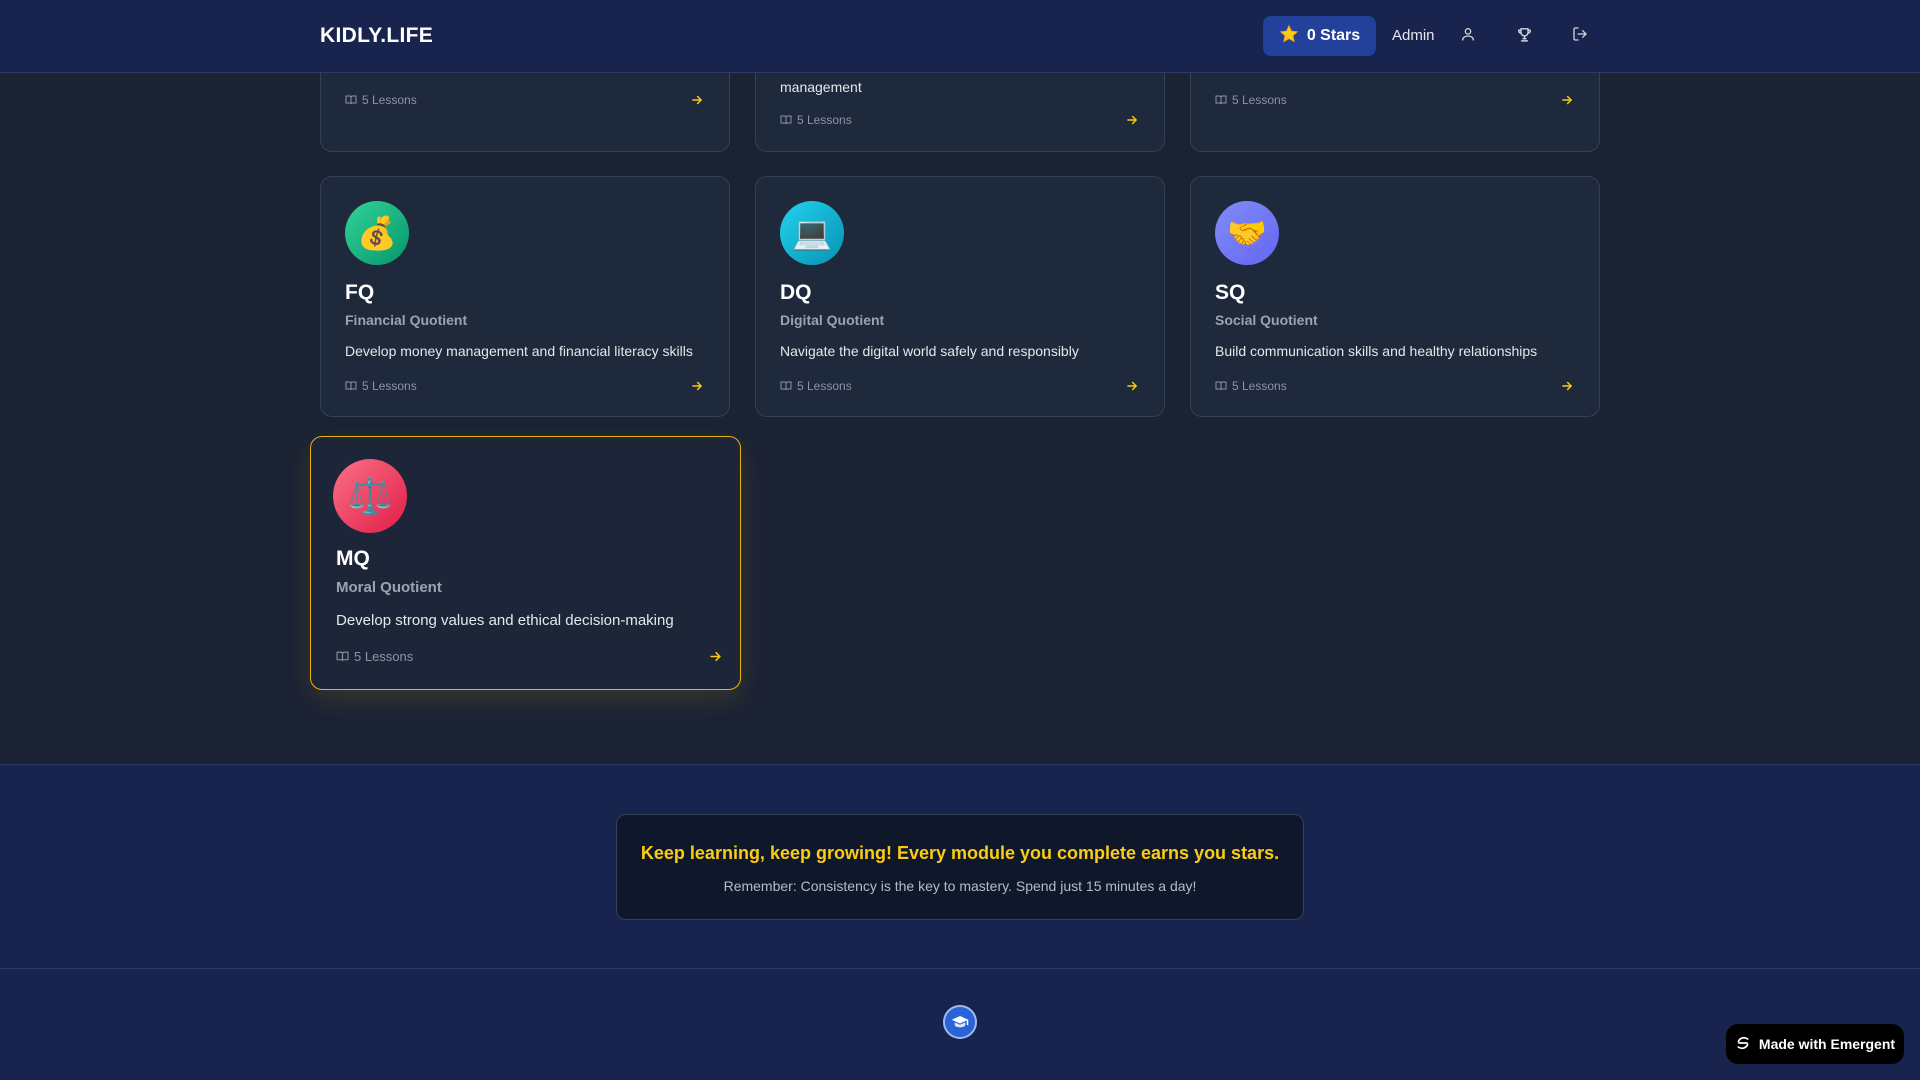  Describe the element at coordinates (1247, 233) in the screenshot. I see `handshake-icon: 🤝` at that location.